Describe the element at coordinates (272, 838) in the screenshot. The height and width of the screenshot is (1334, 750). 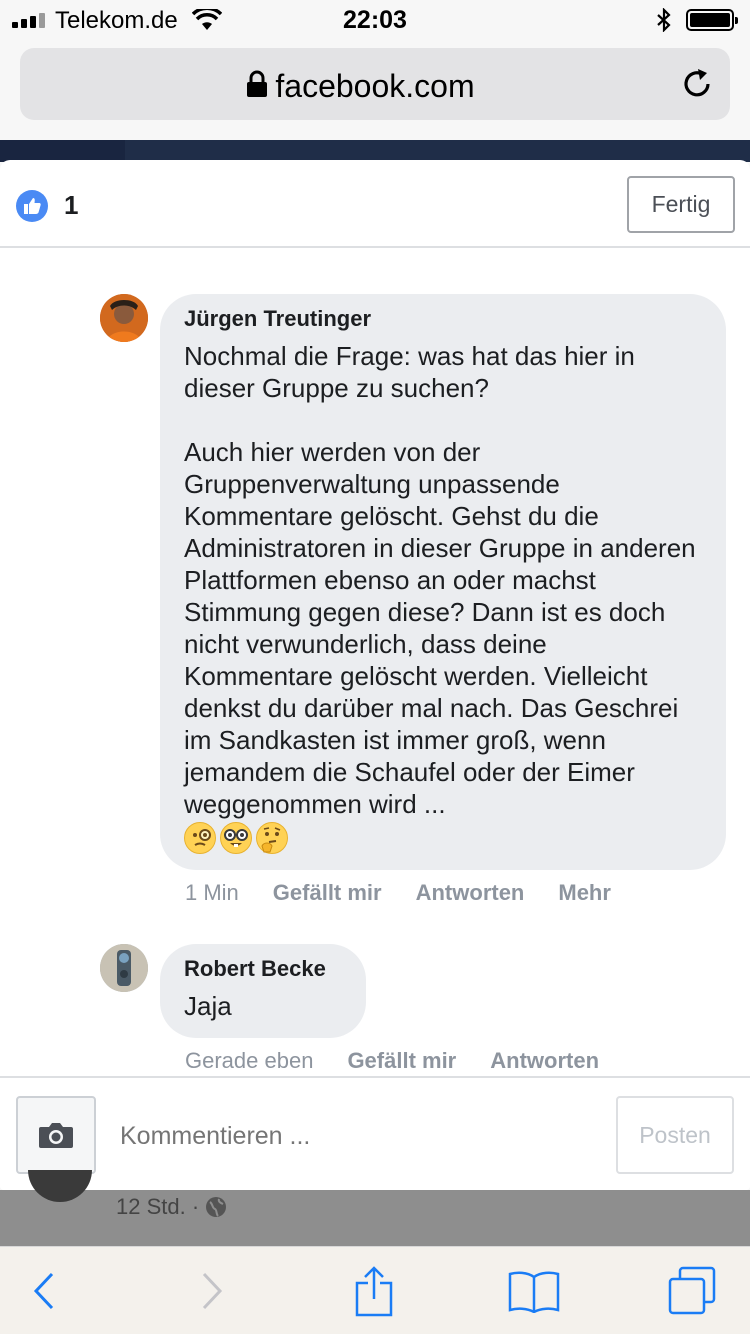
I see `thinking-face-emoji` at that location.